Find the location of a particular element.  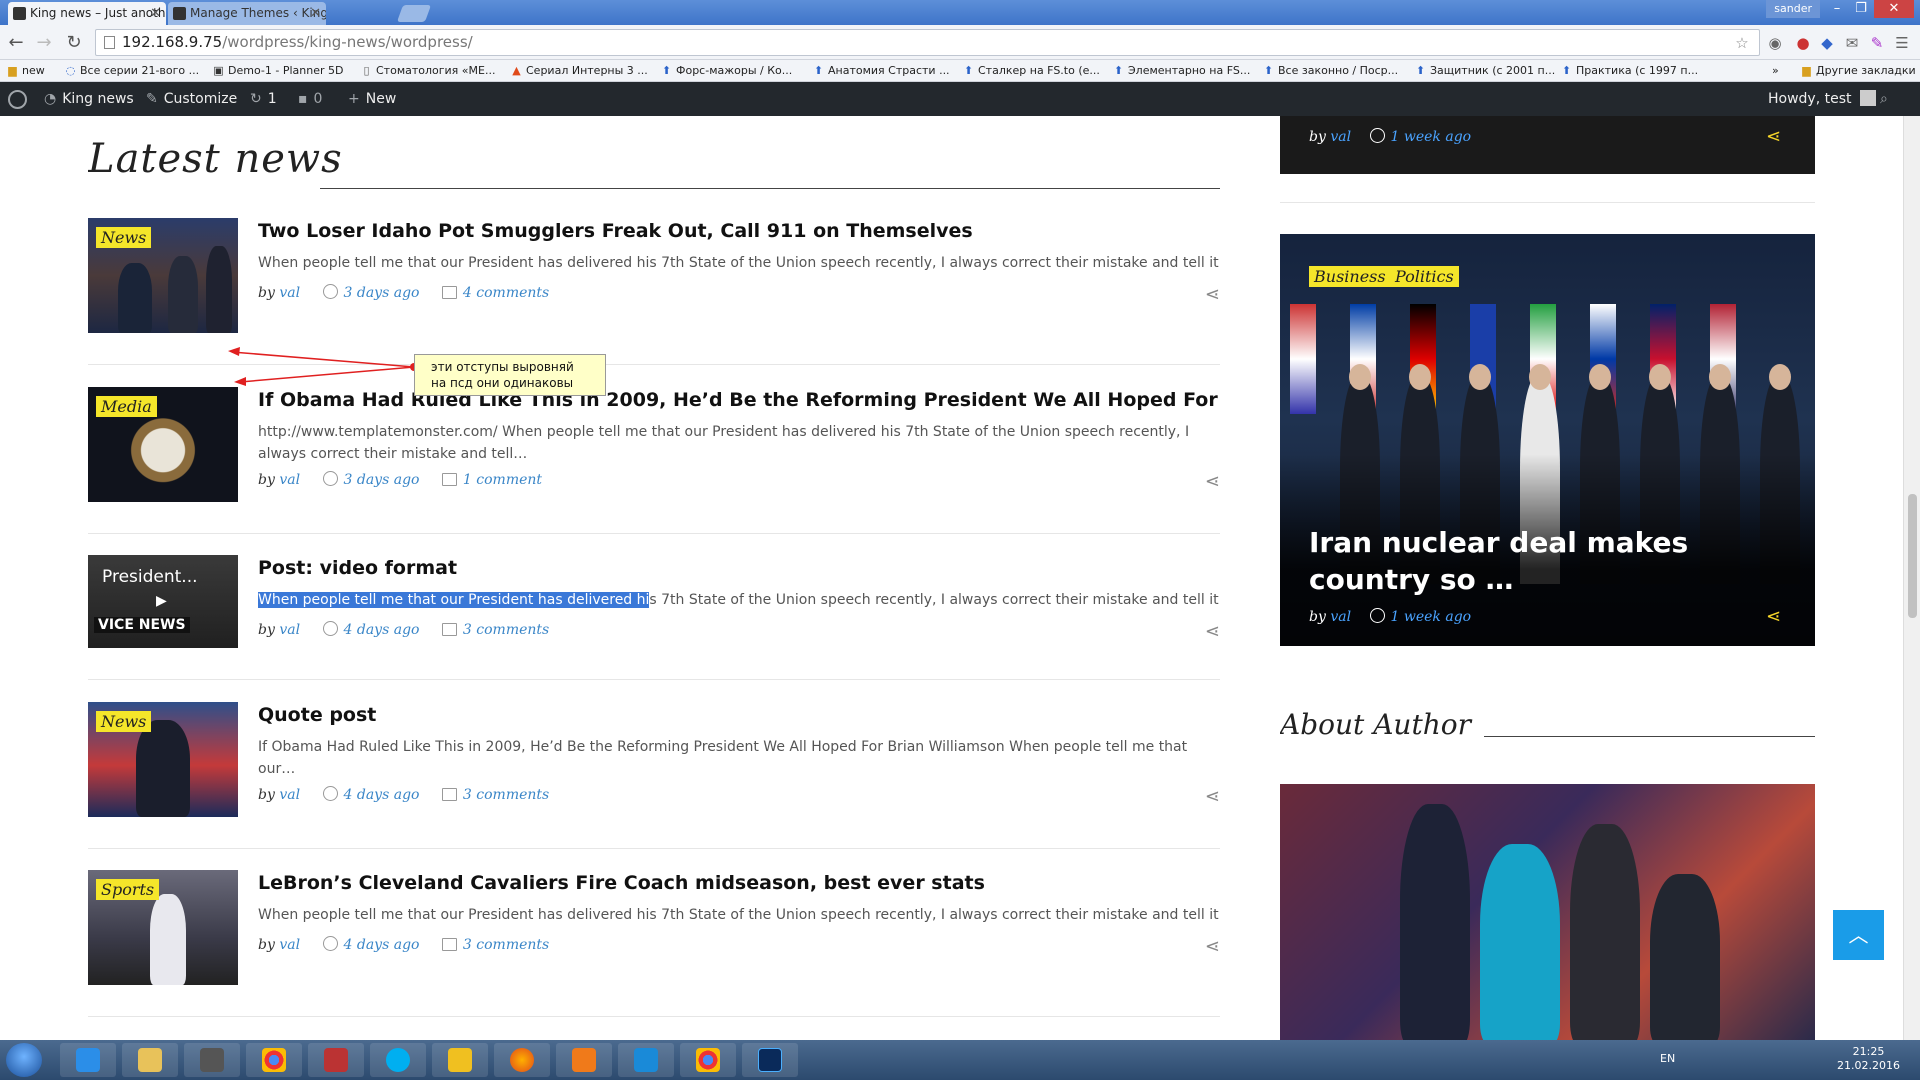

admin-site-link: ◔ King news is located at coordinates (89, 99).